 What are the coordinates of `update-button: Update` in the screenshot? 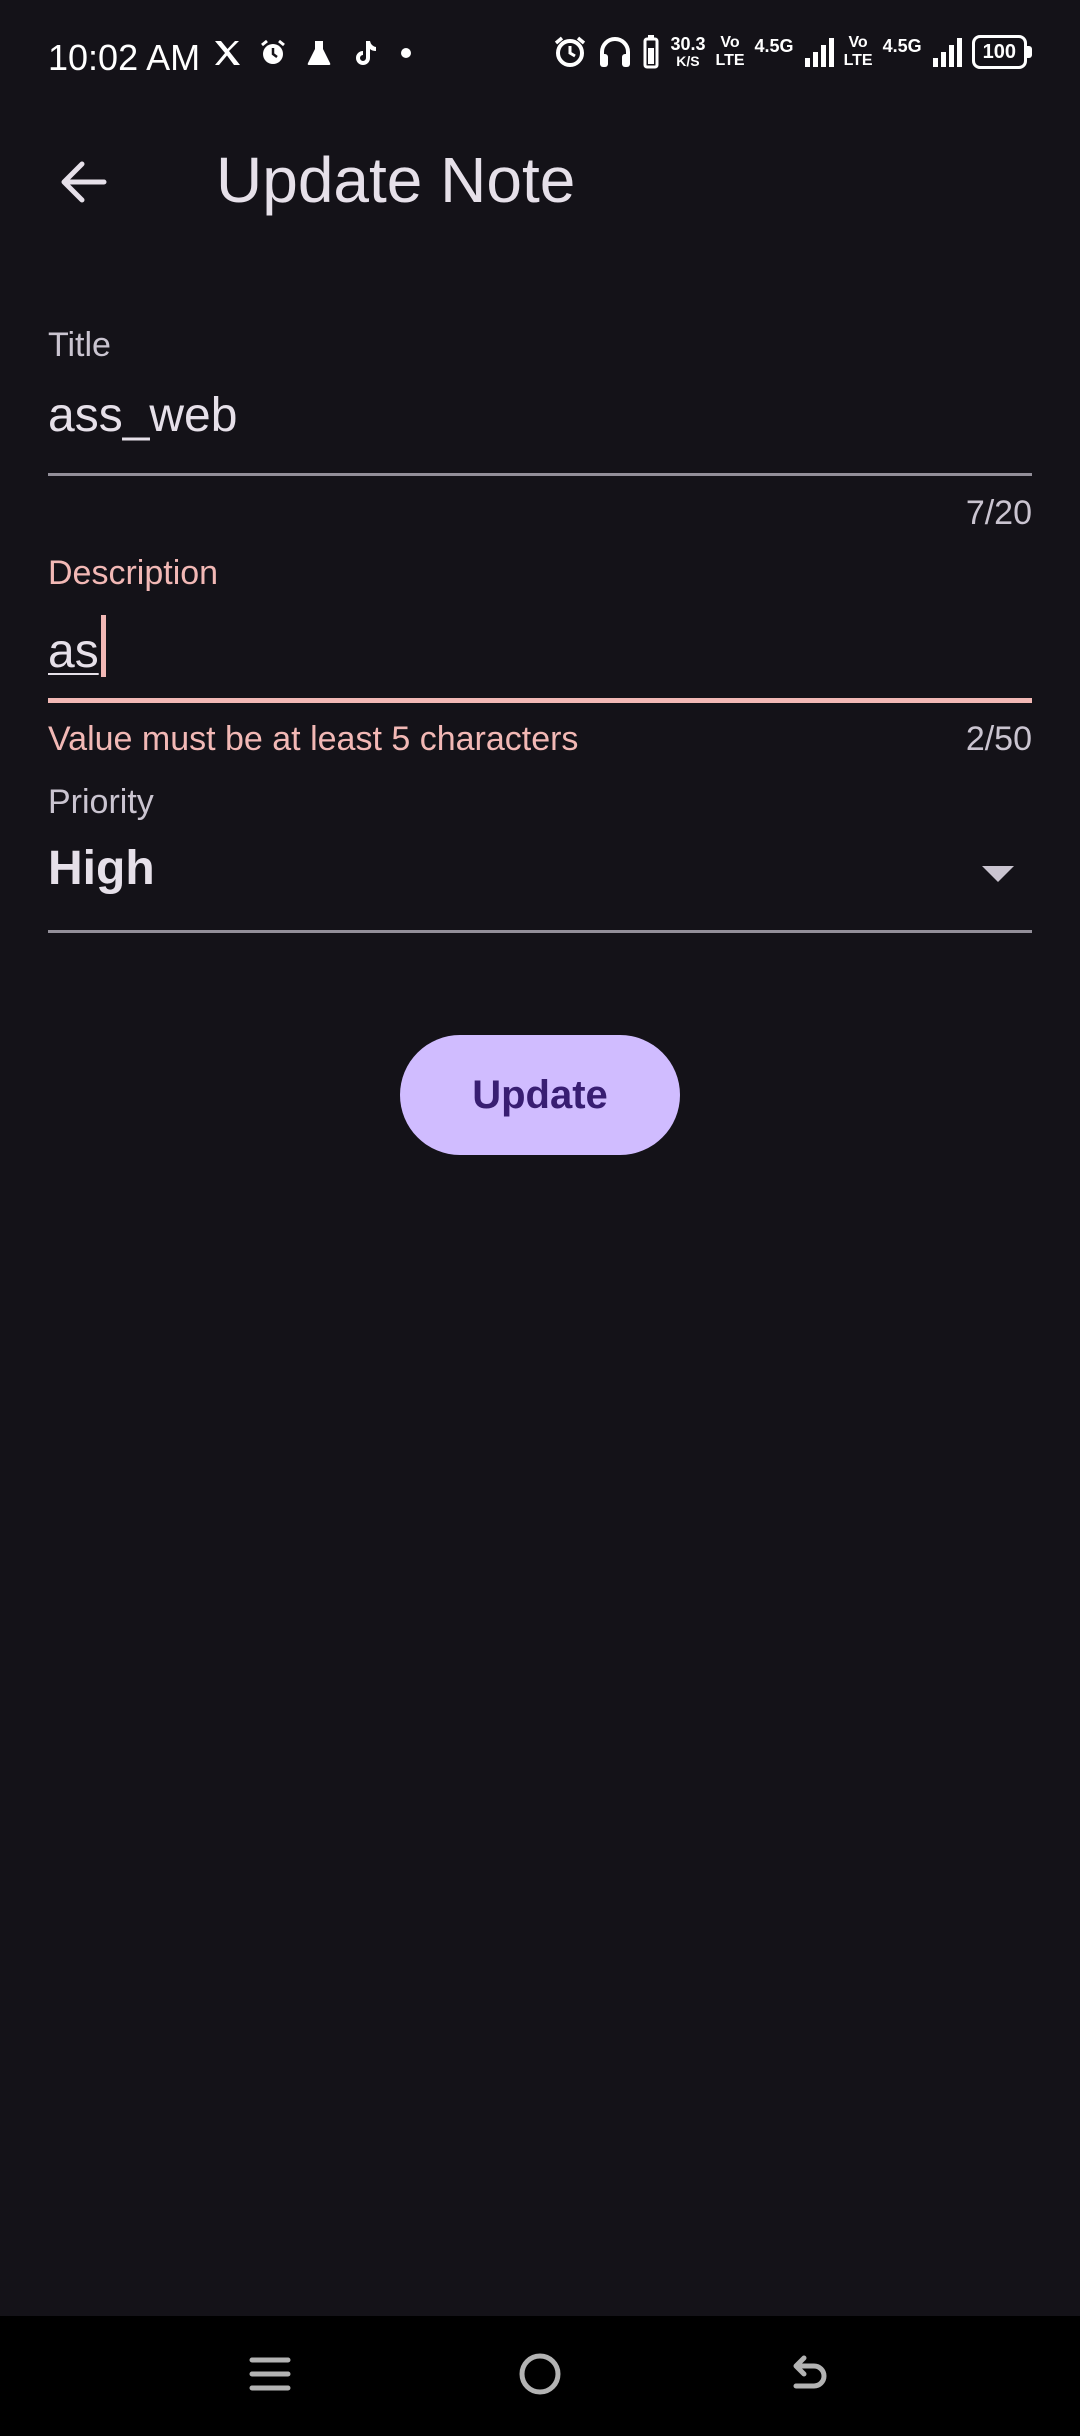 It's located at (540, 1095).